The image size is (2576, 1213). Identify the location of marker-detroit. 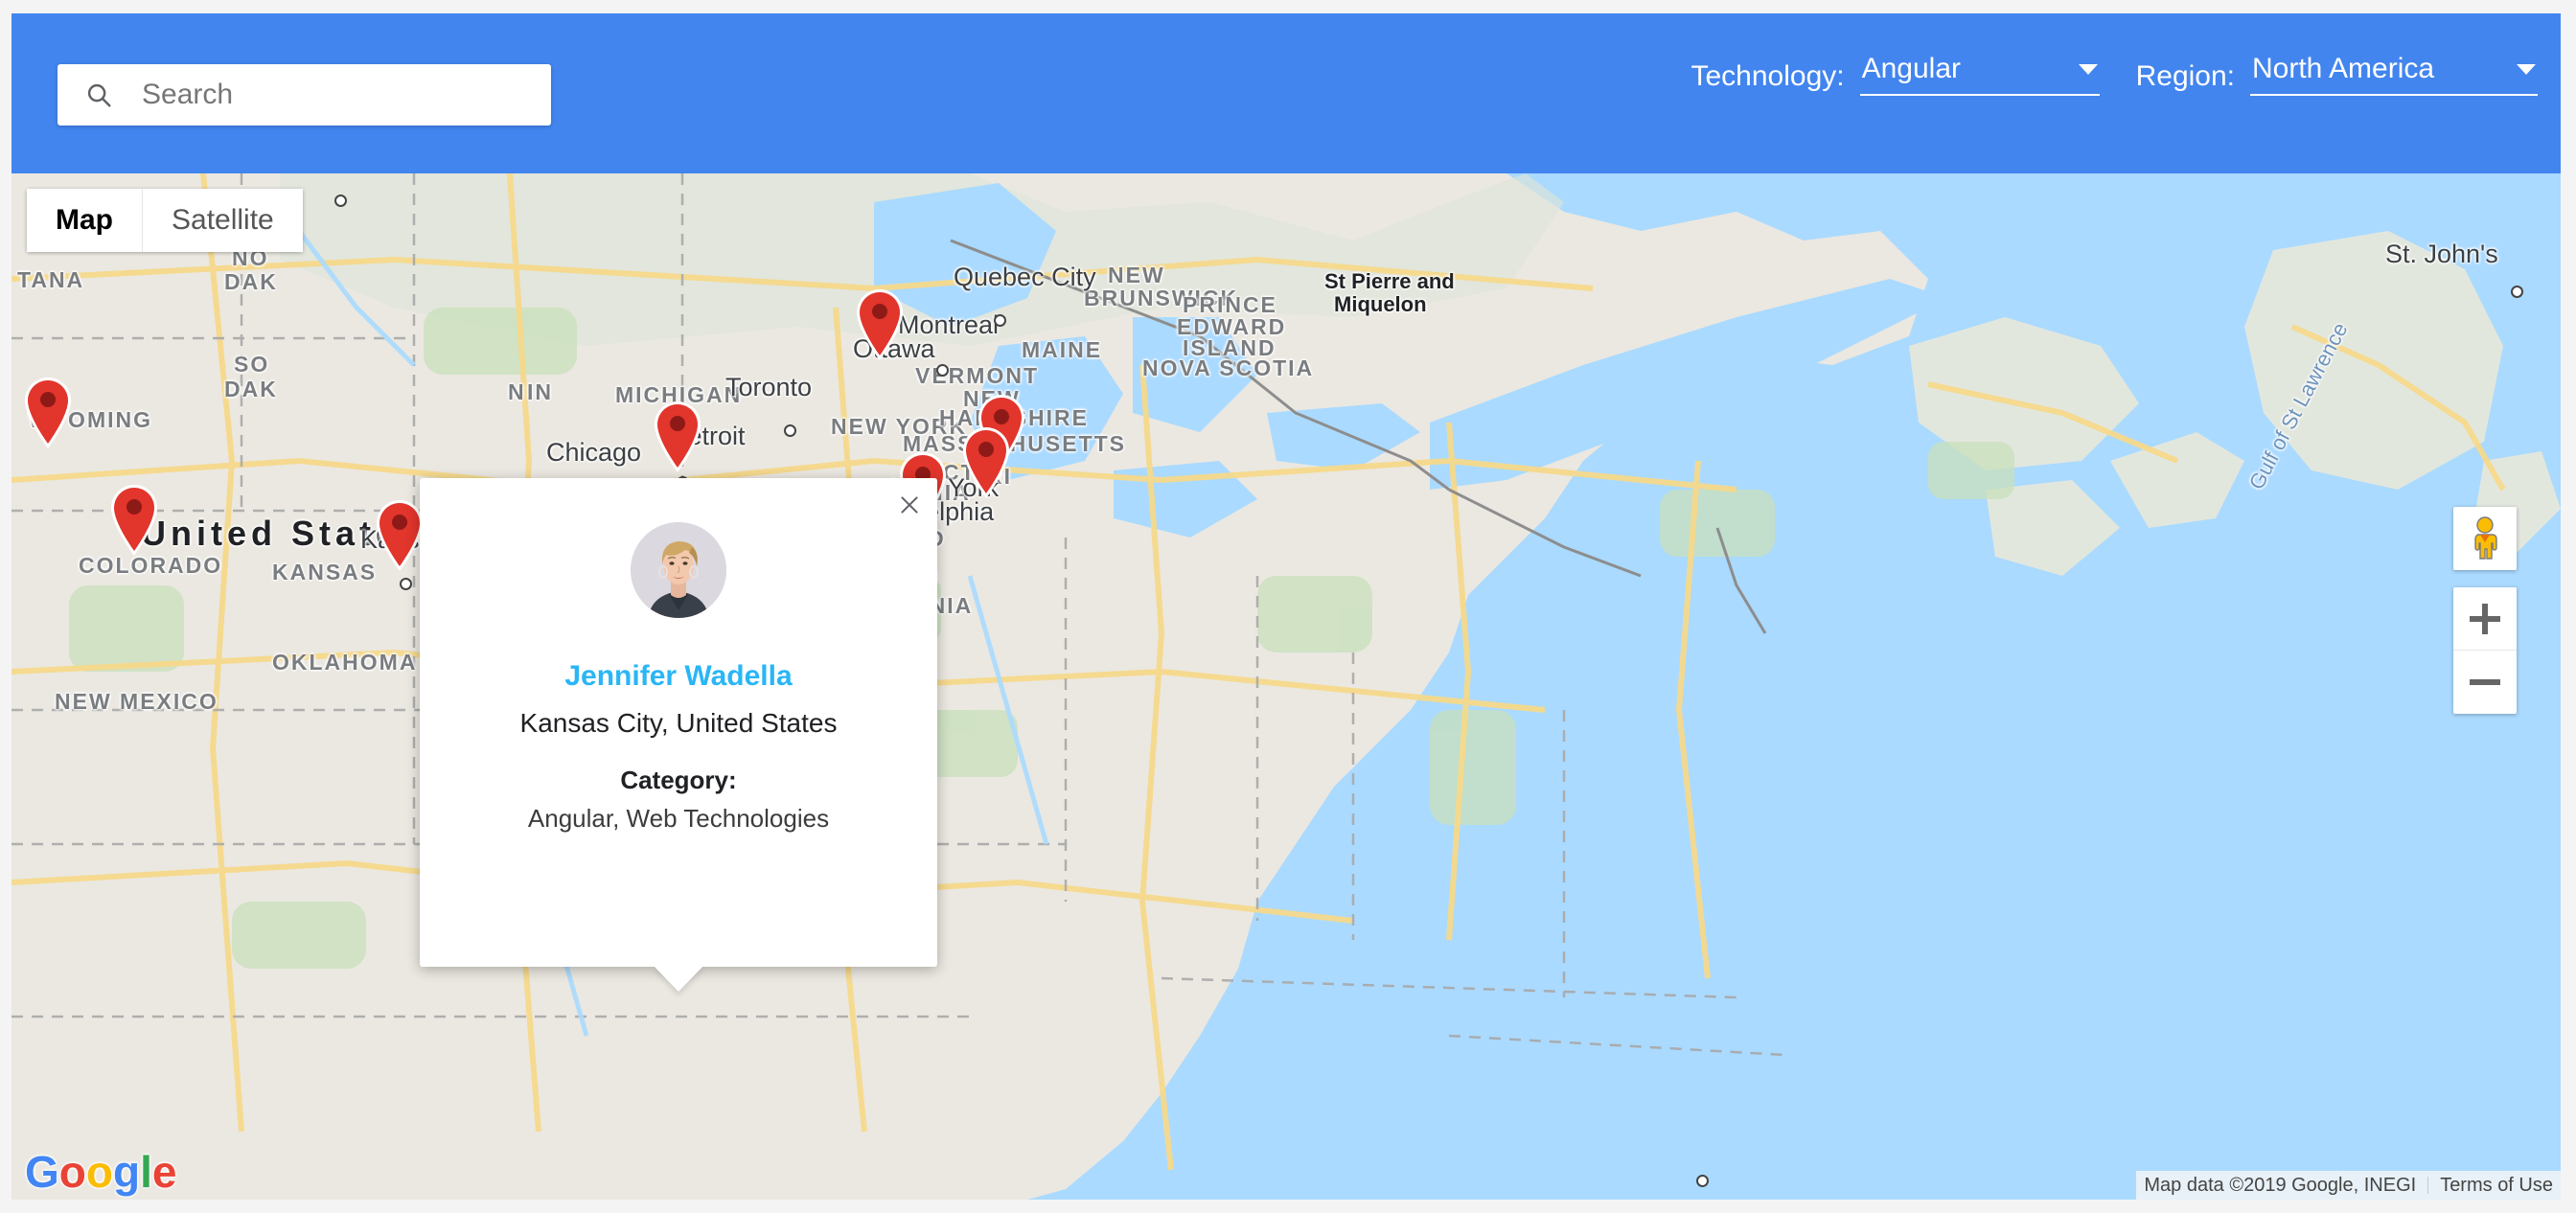
(677, 437).